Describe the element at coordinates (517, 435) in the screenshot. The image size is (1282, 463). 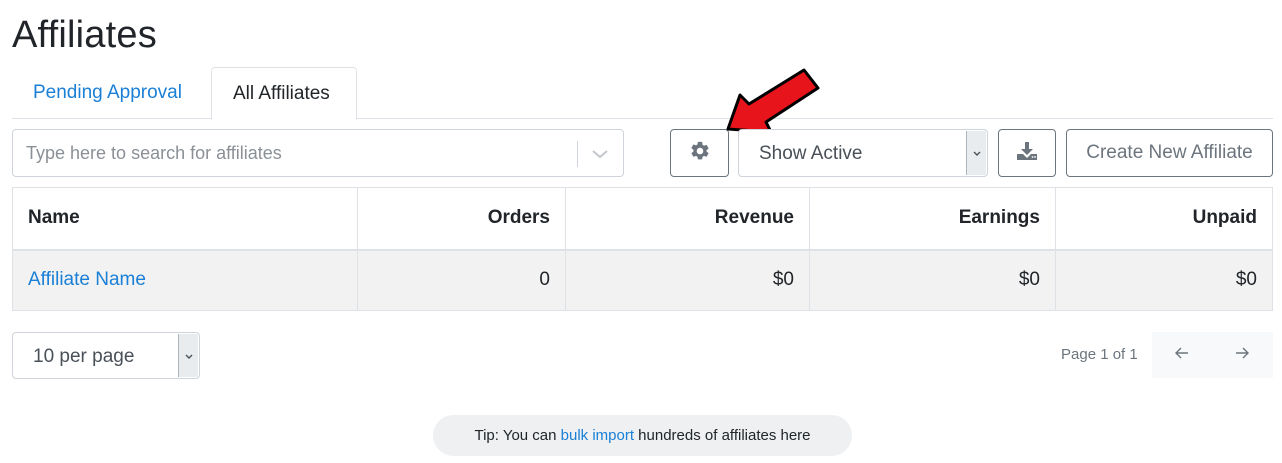
I see `tip-prefix: Tip: You can` at that location.